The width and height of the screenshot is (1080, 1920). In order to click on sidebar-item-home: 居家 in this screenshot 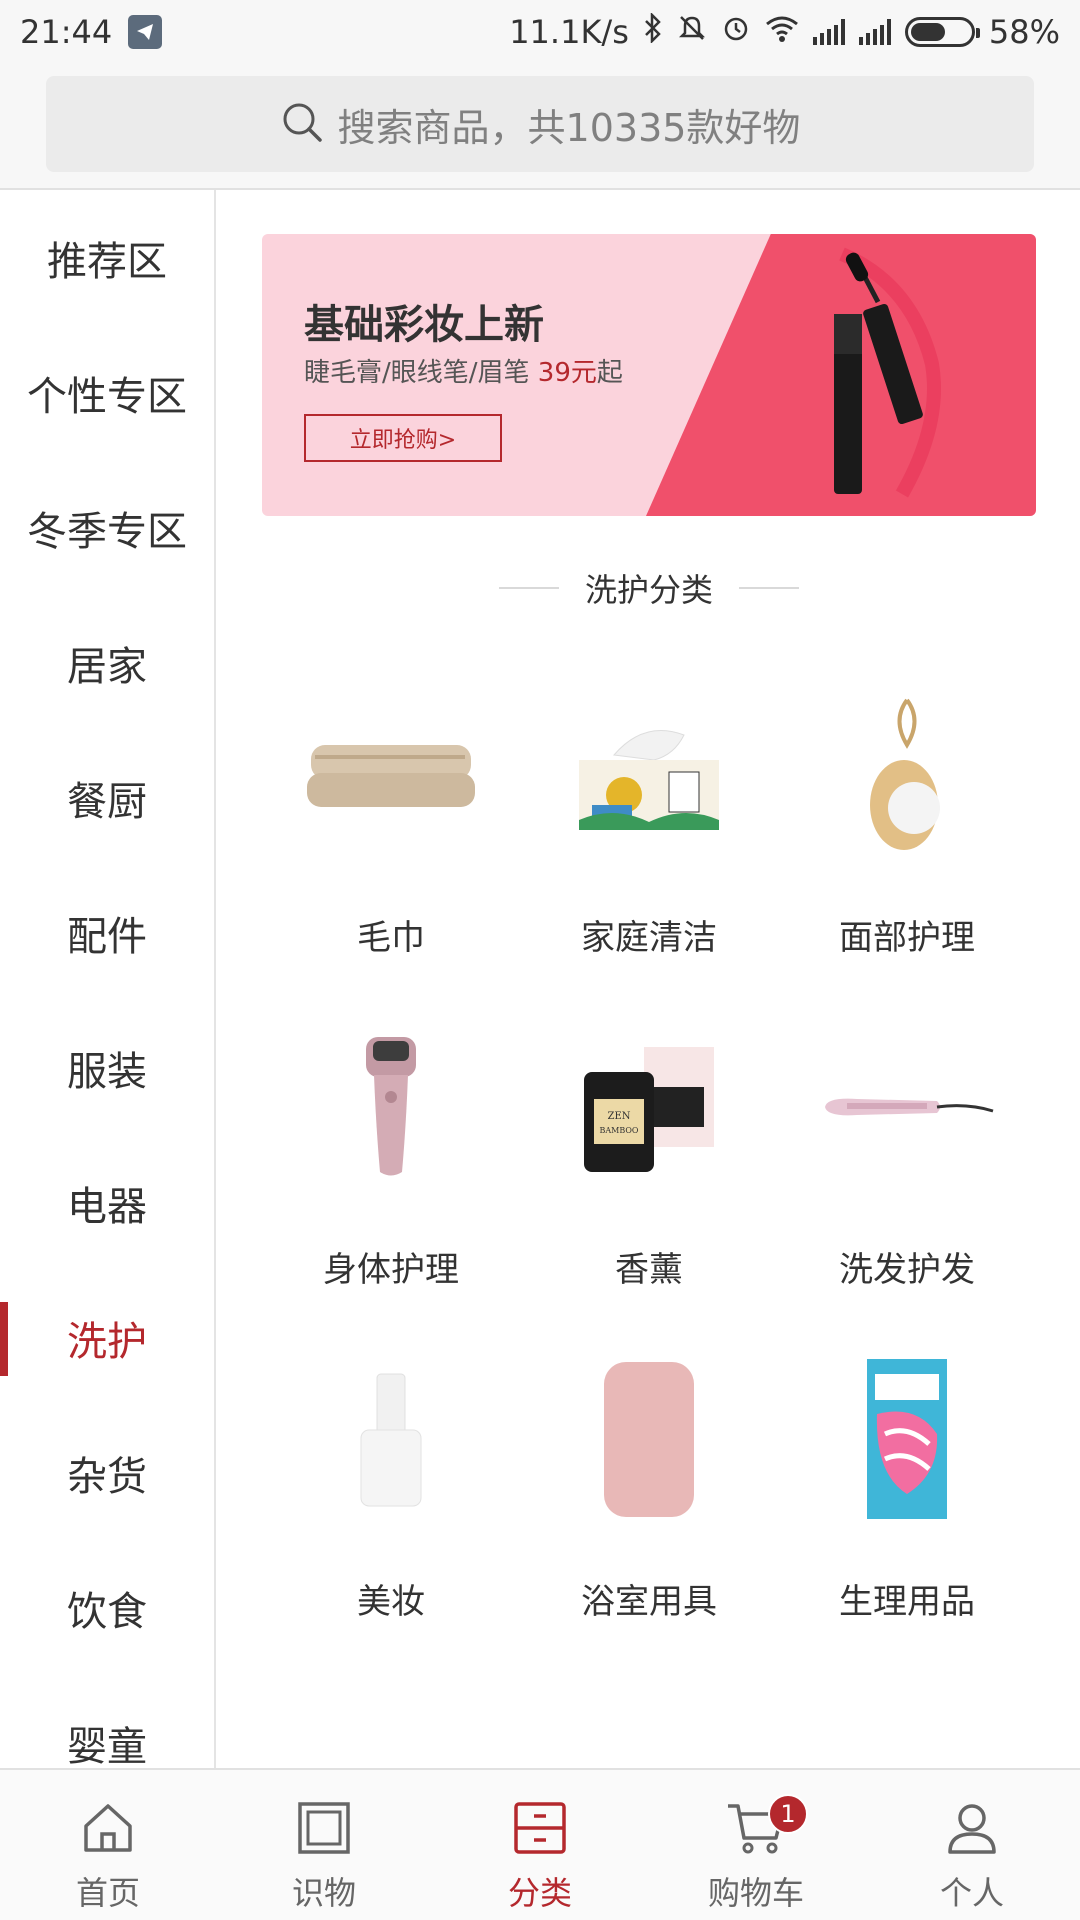, I will do `click(107, 662)`.